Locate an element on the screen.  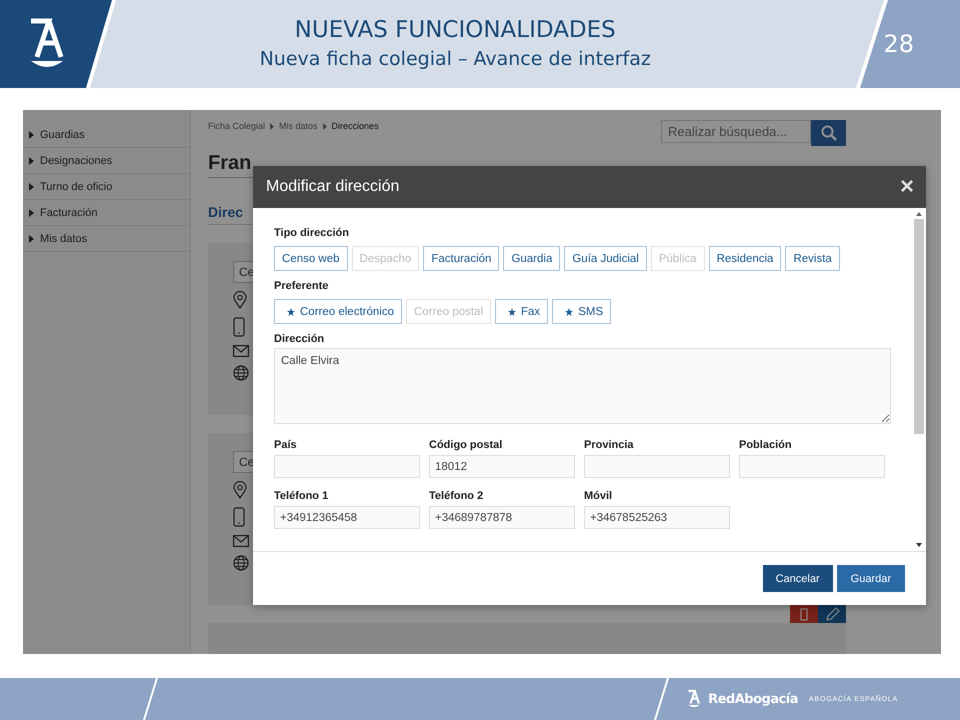
sidebar-item: Turno de oficio is located at coordinates (106, 187).